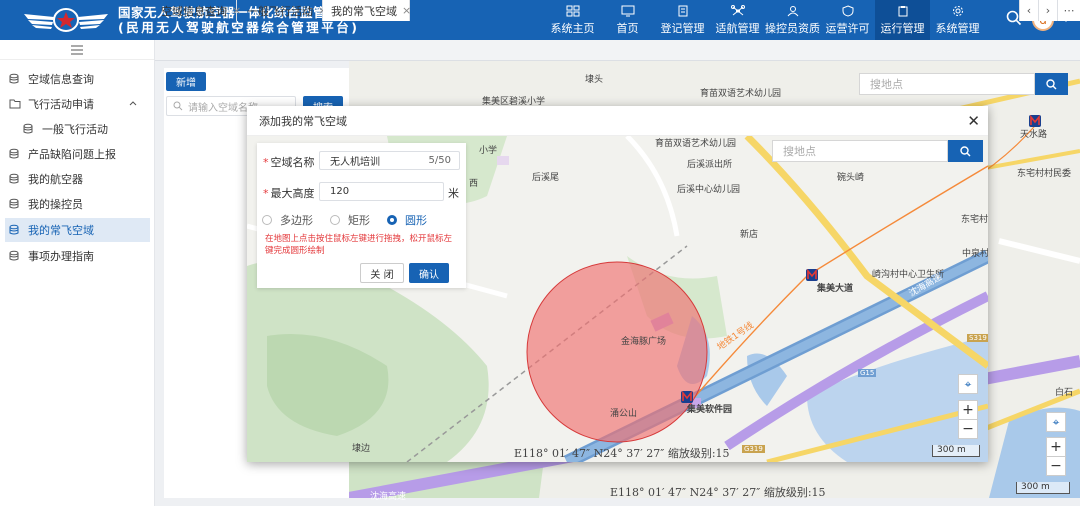 The width and height of the screenshot is (1080, 506). I want to click on modal-header: 添加我的常飞空域 ✕, so click(617, 121).